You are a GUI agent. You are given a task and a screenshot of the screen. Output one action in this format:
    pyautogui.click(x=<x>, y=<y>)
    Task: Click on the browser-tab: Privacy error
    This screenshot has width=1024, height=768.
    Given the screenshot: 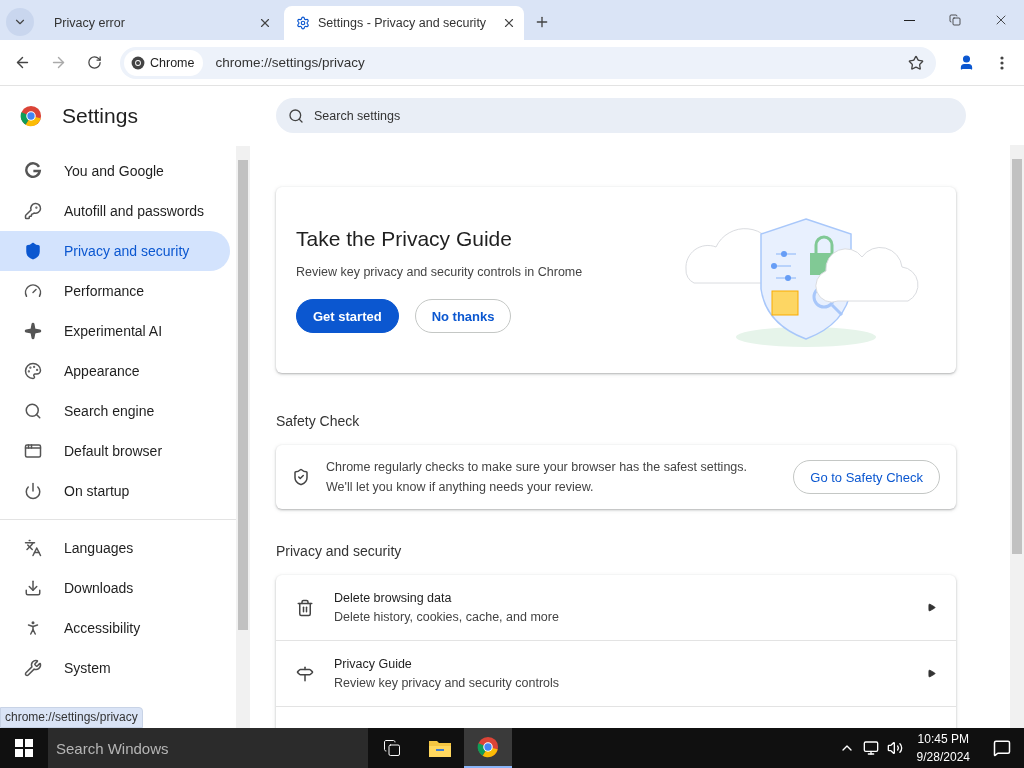 What is the action you would take?
    pyautogui.click(x=161, y=23)
    